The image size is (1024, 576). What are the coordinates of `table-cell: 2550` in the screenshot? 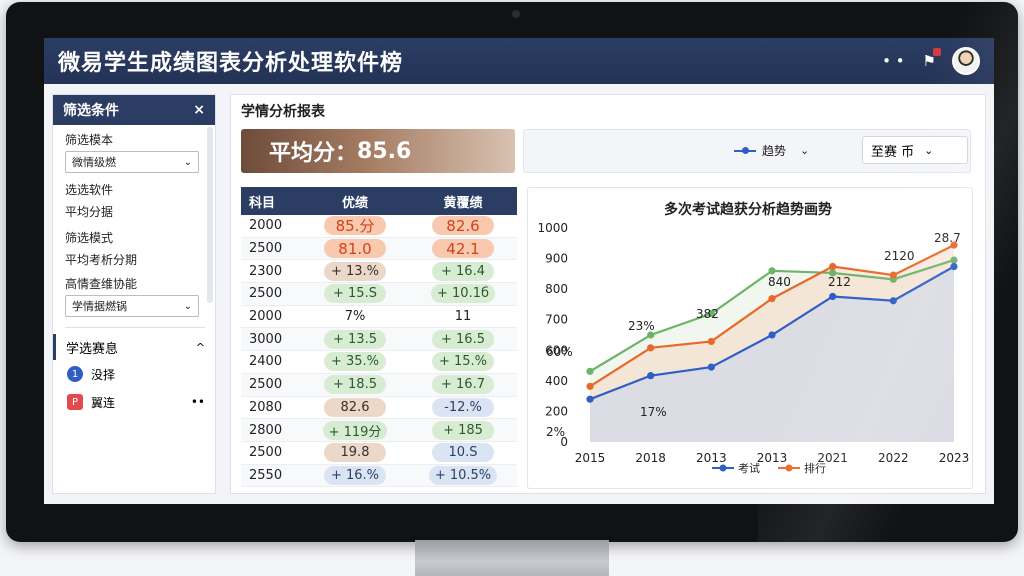 It's located at (266, 475).